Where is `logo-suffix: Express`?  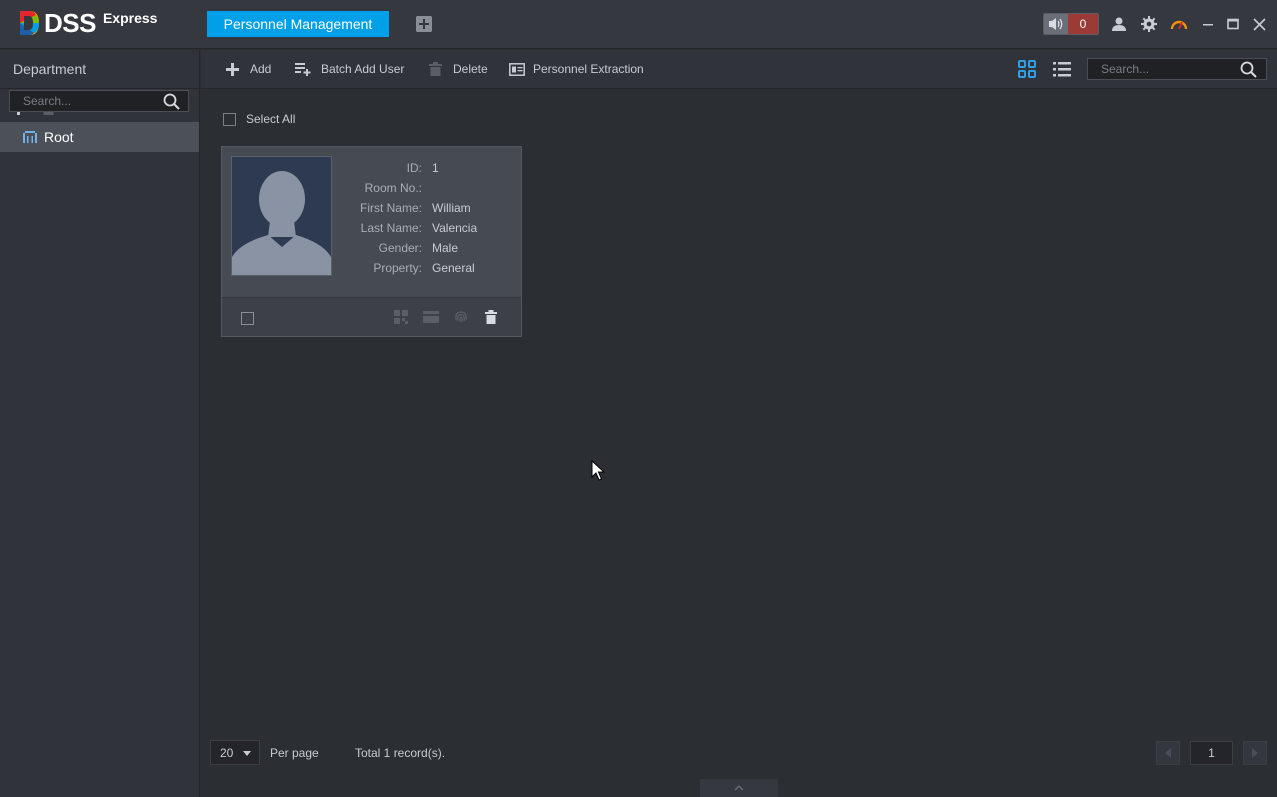 logo-suffix: Express is located at coordinates (130, 18).